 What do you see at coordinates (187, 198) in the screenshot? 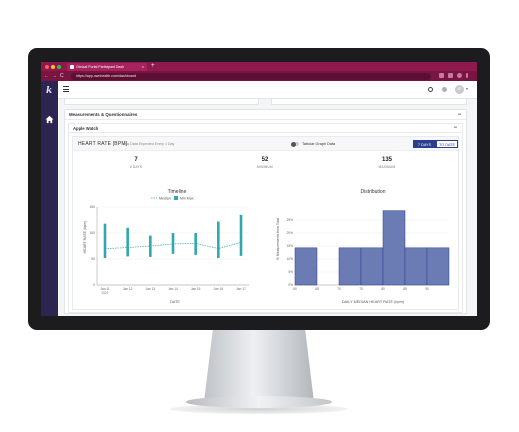
I see `legend-label: Min Max` at bounding box center [187, 198].